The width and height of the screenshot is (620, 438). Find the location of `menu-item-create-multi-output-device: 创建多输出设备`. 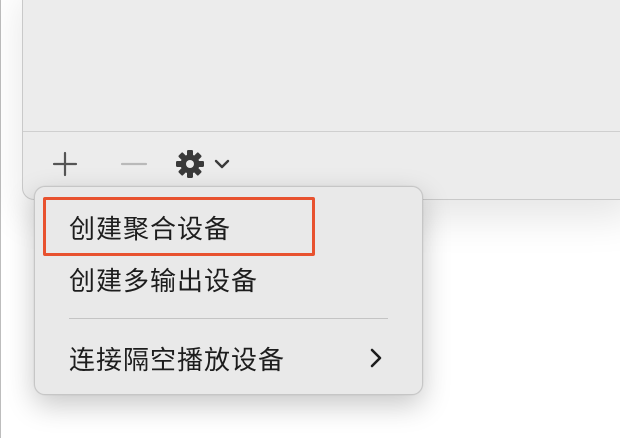

menu-item-create-multi-output-device: 创建多输出设备 is located at coordinates (228, 279).